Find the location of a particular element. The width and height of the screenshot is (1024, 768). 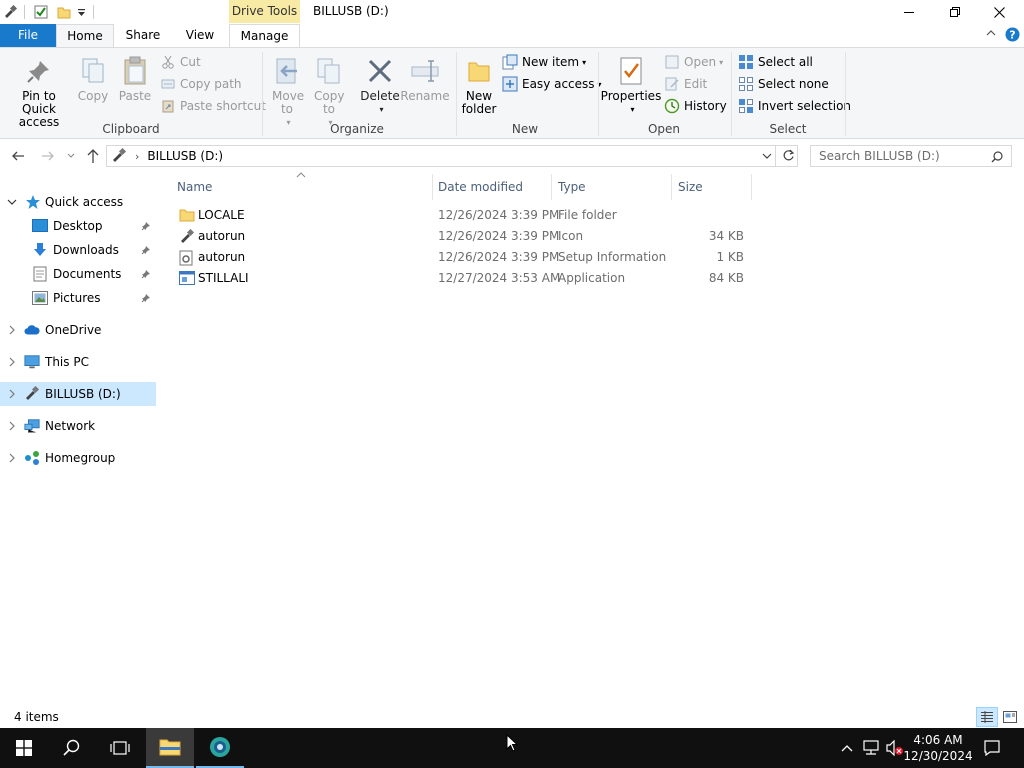

back-arrow-icon is located at coordinates (18, 156).